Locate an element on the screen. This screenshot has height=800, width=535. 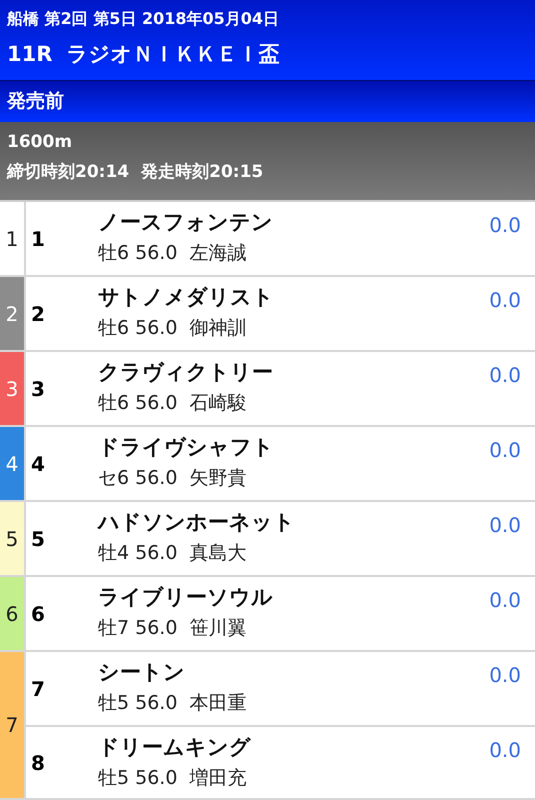
horse-number: 5 is located at coordinates (38, 539).